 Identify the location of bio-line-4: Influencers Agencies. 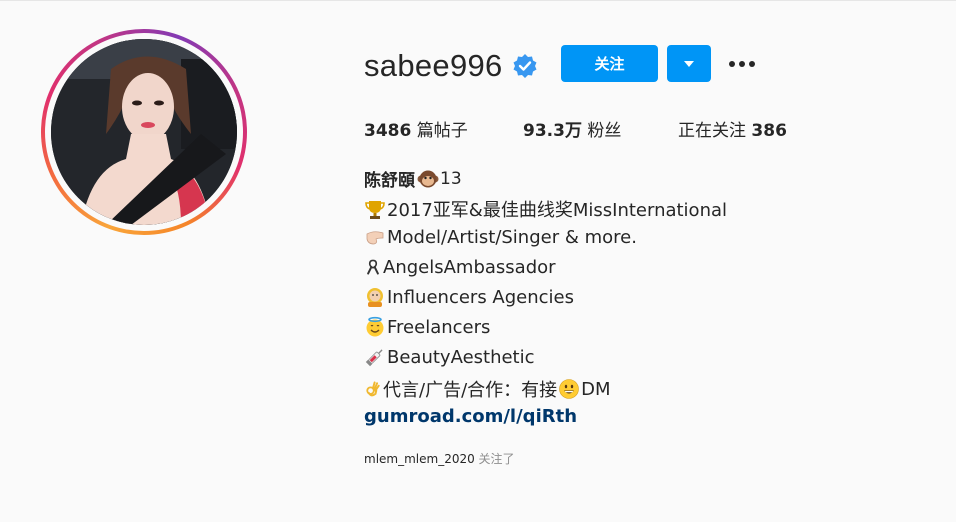
(469, 297).